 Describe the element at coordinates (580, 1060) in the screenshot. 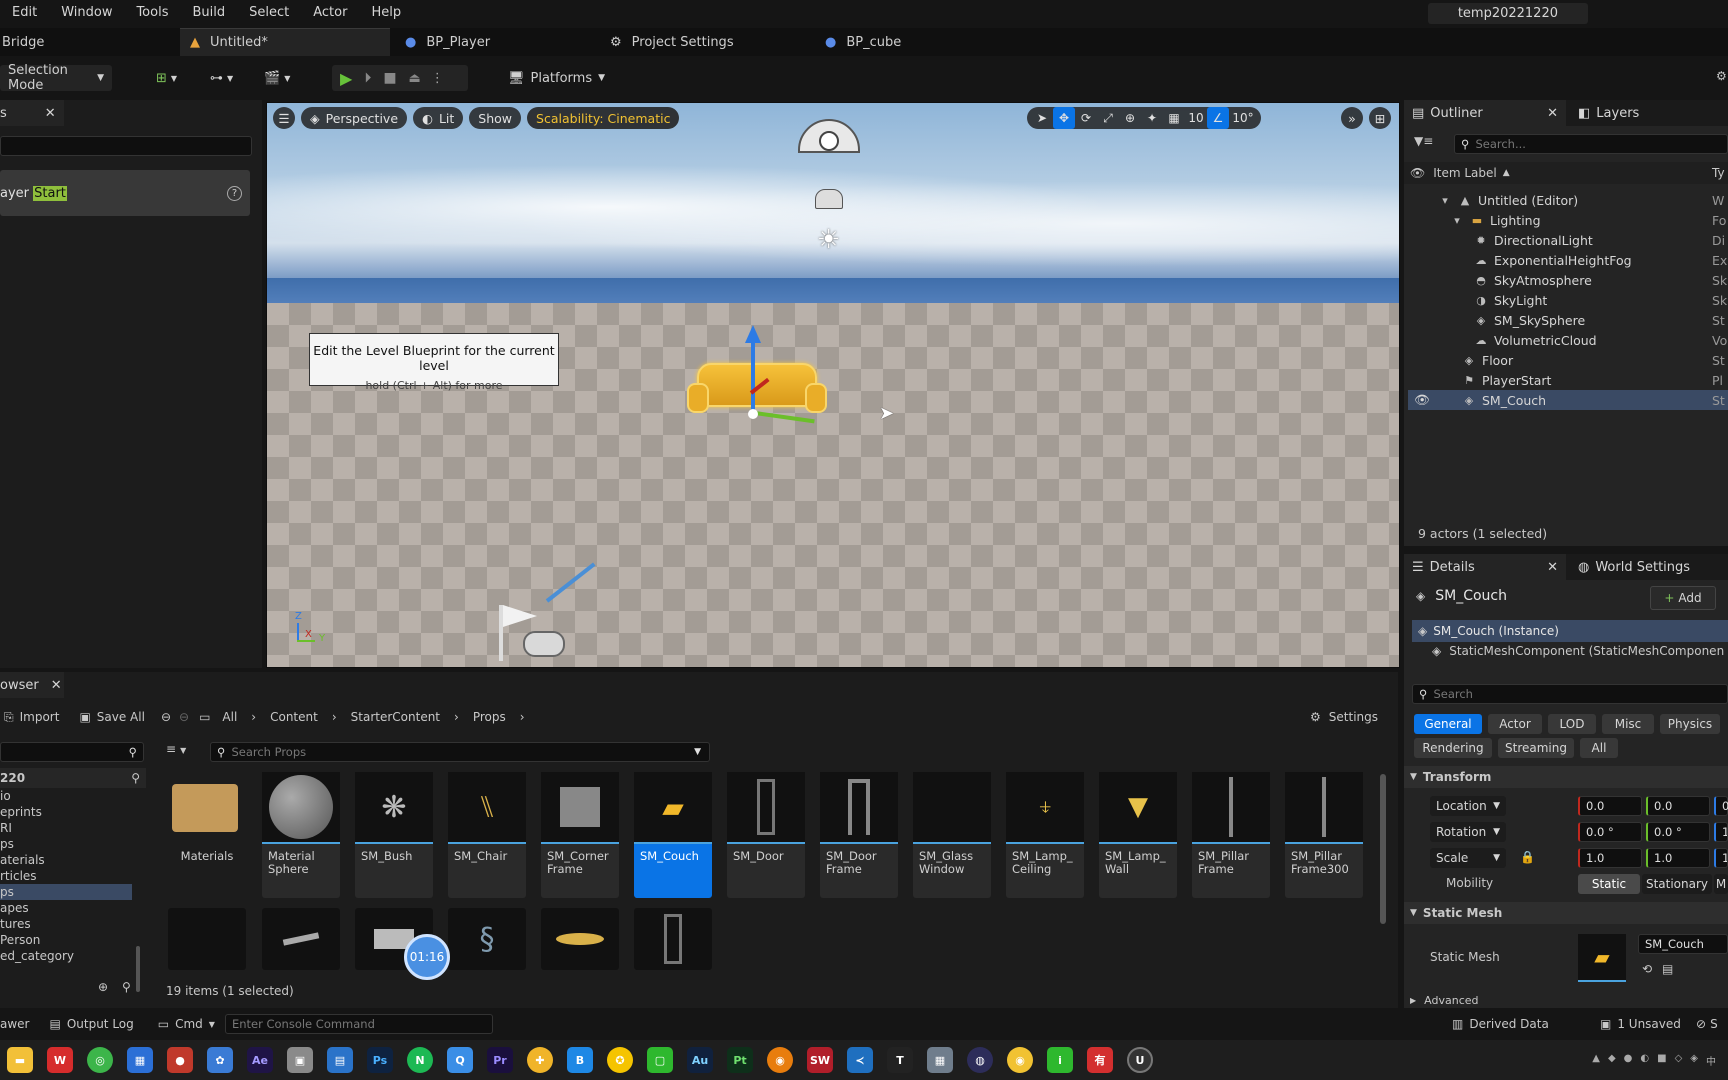

I see `app-icon: B` at that location.